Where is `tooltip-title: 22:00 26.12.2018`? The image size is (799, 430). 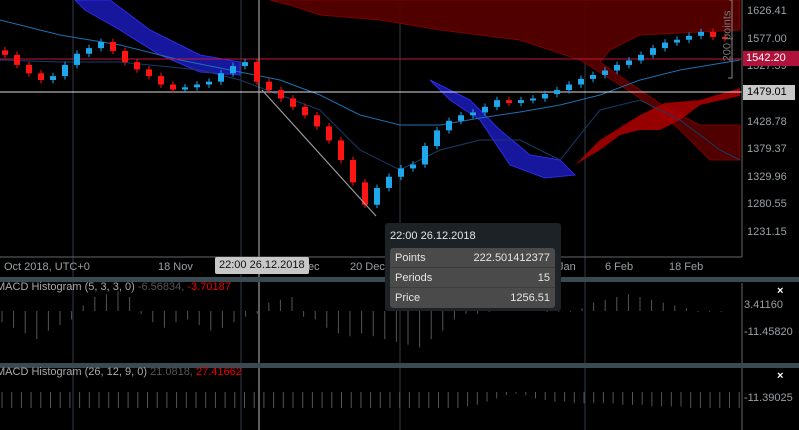
tooltip-title: 22:00 26.12.2018 is located at coordinates (433, 236).